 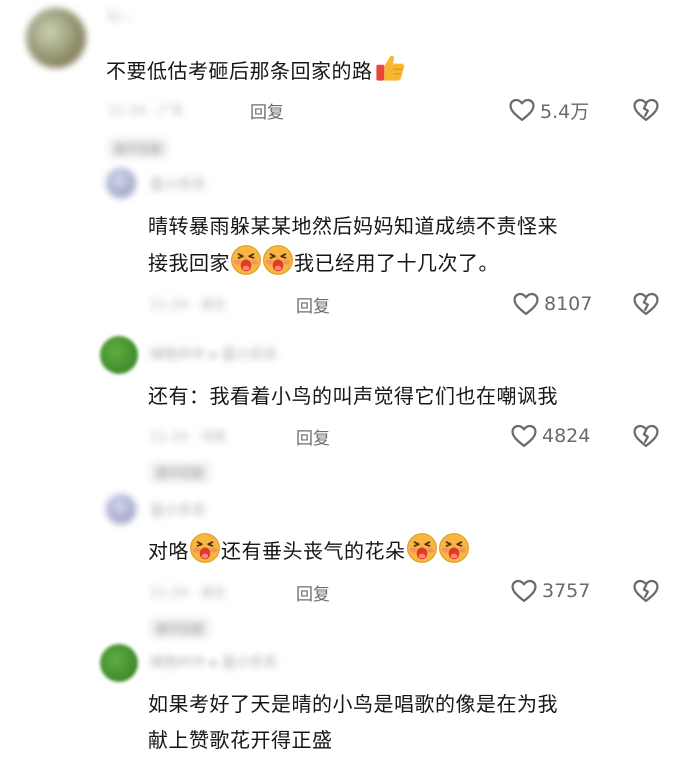 I want to click on like-count: 5.4万, so click(x=565, y=111).